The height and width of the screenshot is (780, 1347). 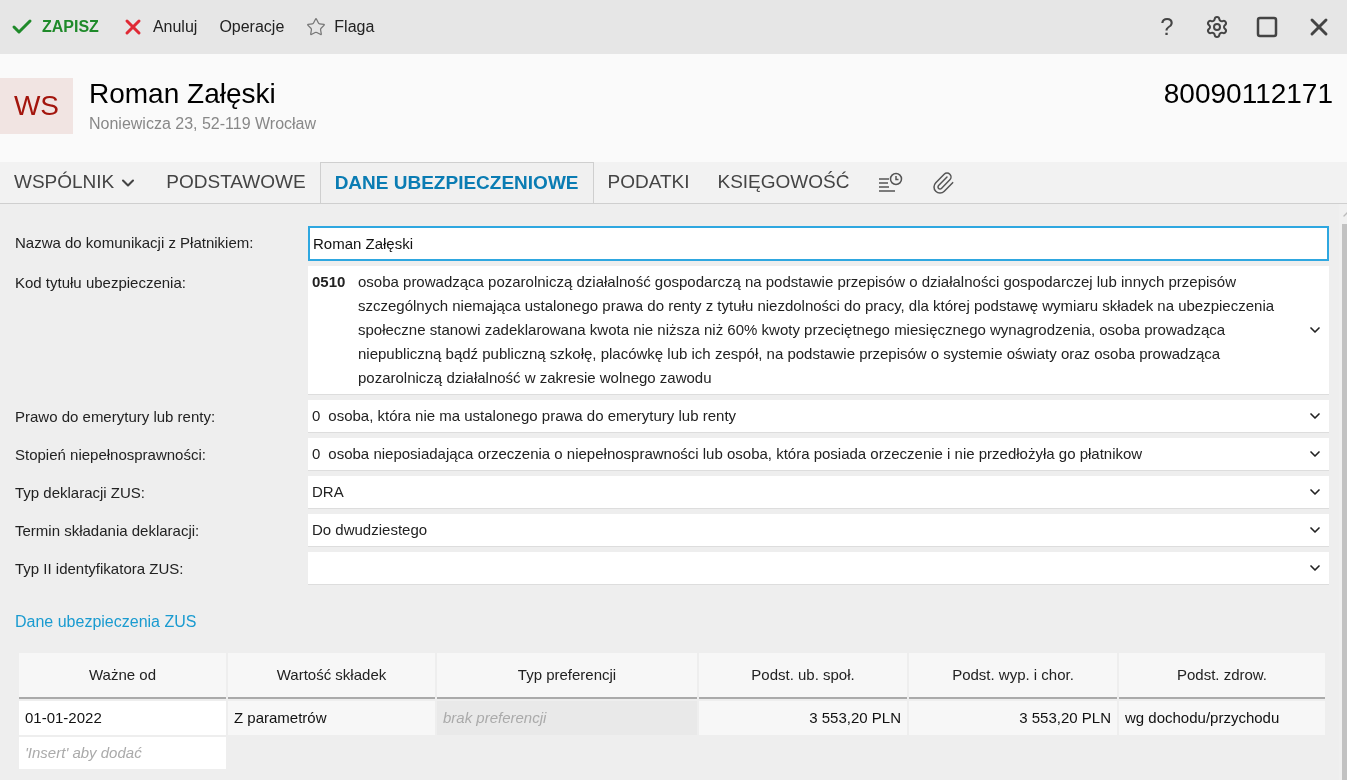 What do you see at coordinates (76, 182) in the screenshot?
I see `tab: WSPÓLNIK` at bounding box center [76, 182].